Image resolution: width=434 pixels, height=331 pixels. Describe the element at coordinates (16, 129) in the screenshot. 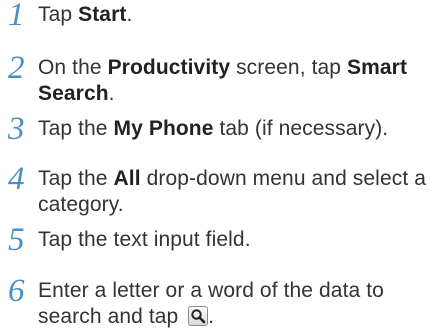

I see `step-number: 3` at that location.